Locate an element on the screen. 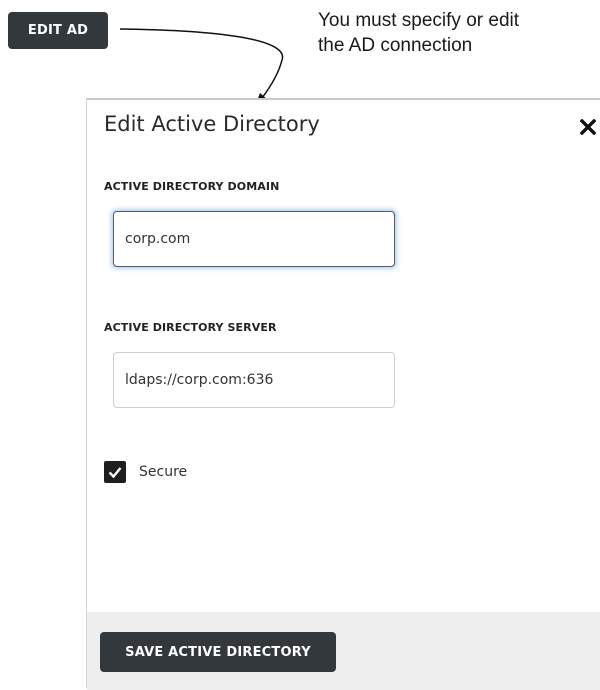 The height and width of the screenshot is (690, 600). annotation-line-2: the AD connection is located at coordinates (395, 45).